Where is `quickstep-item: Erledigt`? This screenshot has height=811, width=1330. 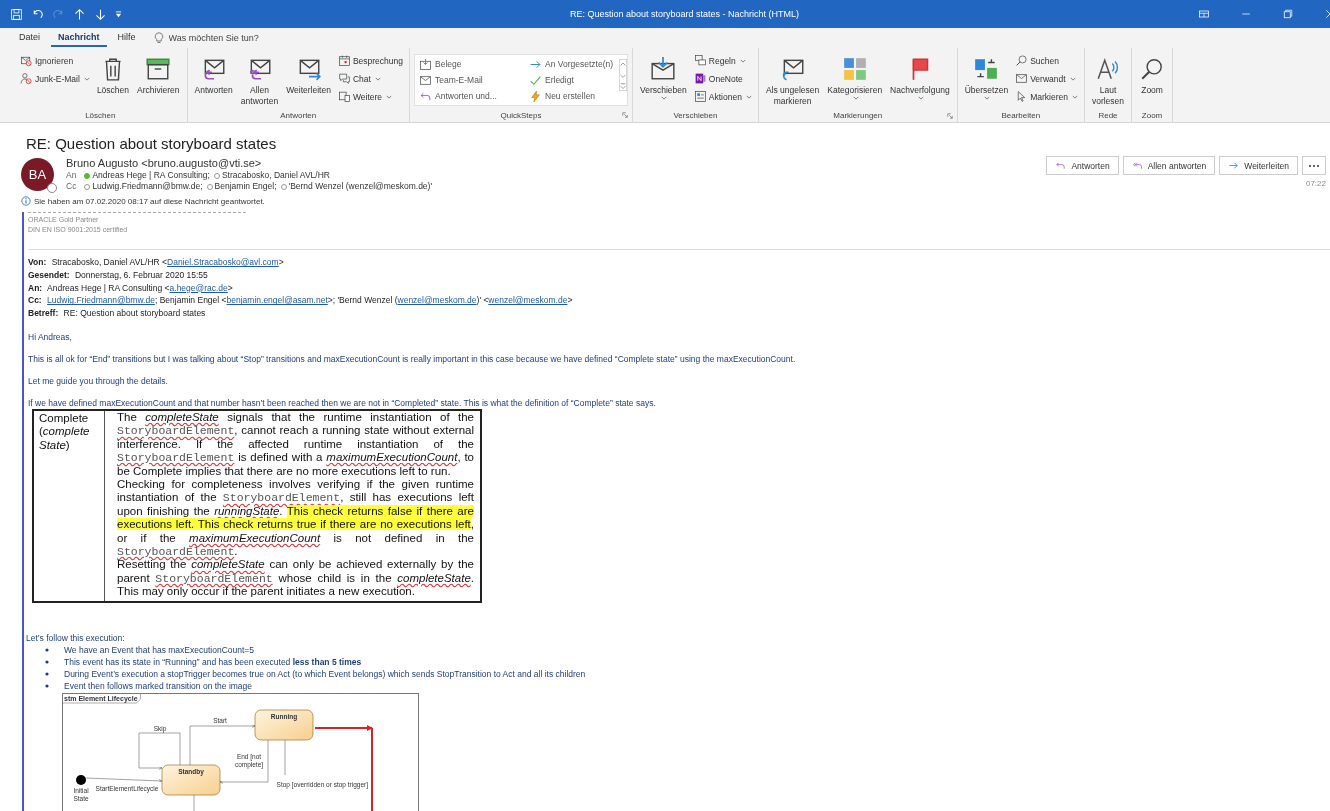 quickstep-item: Erledigt is located at coordinates (572, 80).